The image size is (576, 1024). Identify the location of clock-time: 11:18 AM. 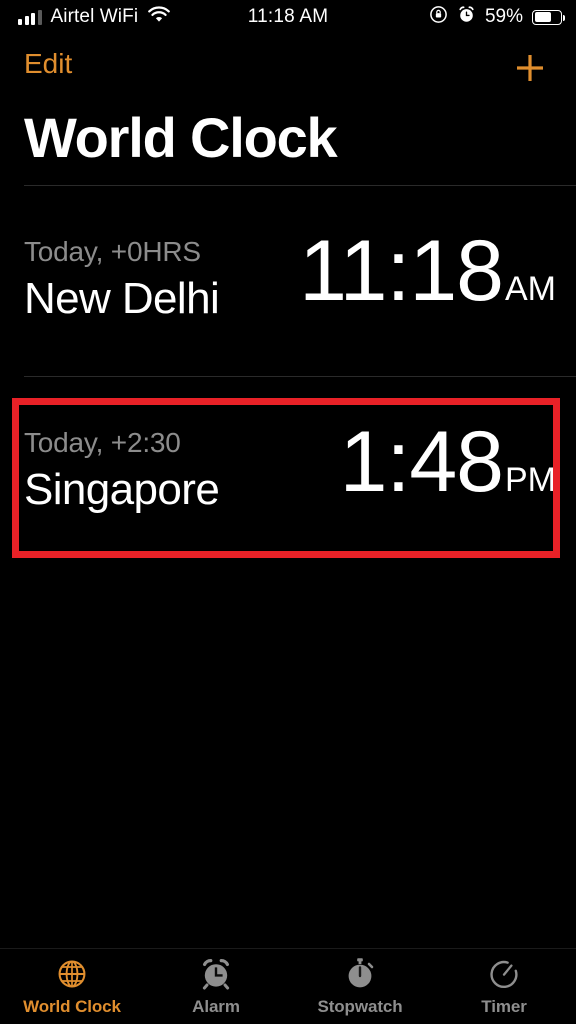
(427, 271).